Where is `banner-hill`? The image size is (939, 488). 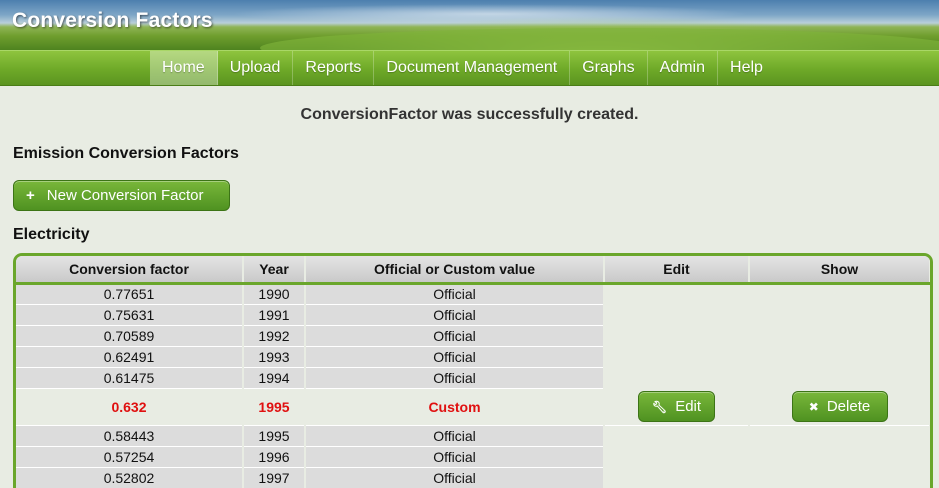 banner-hill is located at coordinates (599, 39).